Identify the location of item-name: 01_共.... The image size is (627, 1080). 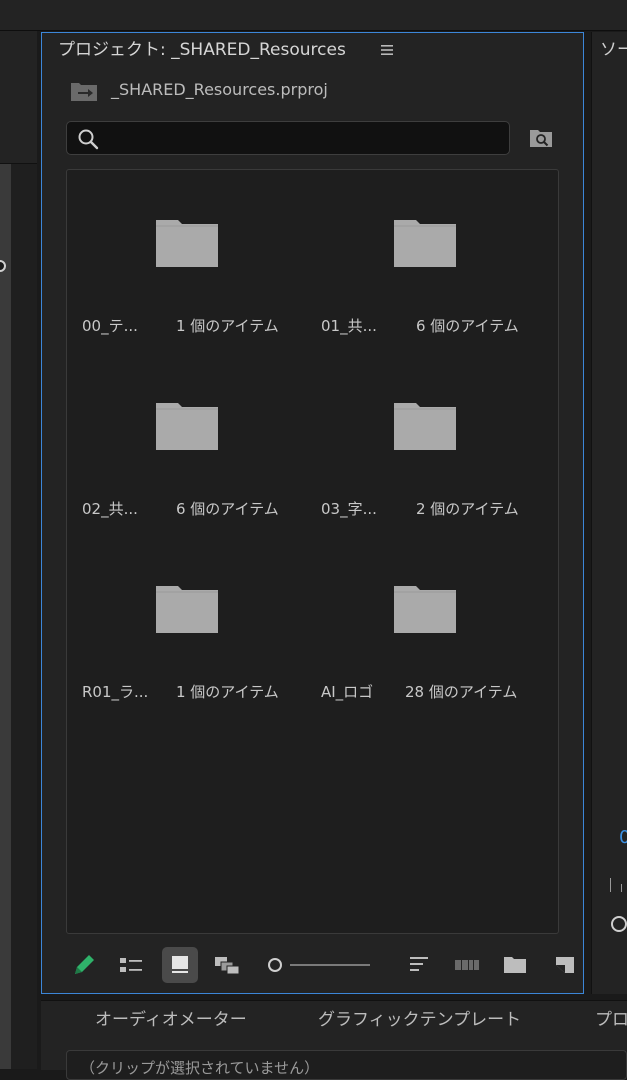
(349, 326).